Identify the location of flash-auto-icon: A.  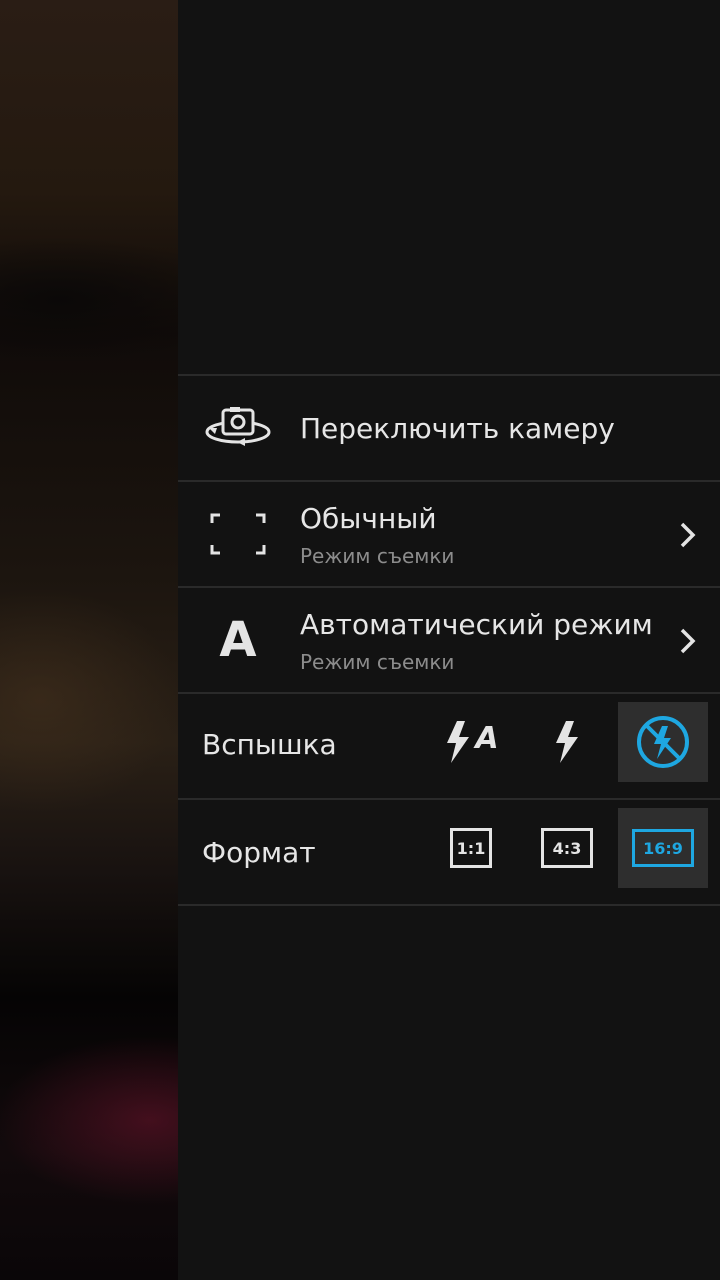
(471, 742).